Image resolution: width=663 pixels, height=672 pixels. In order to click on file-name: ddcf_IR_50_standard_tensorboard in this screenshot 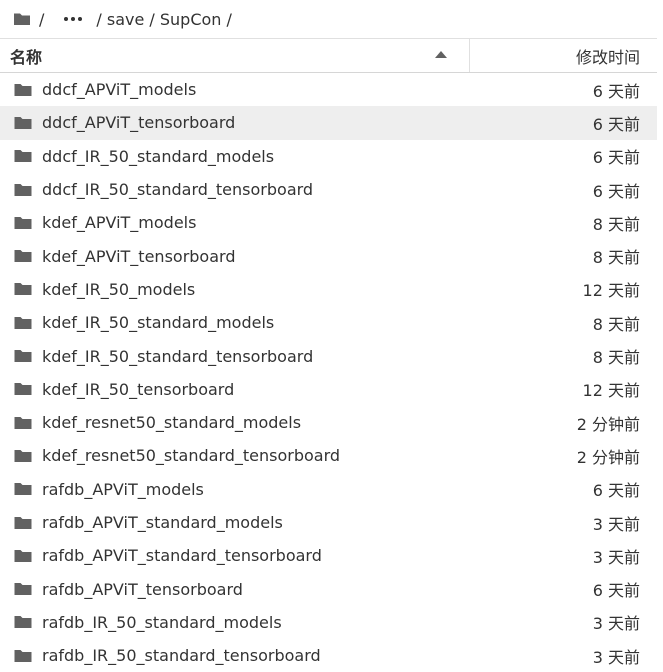, I will do `click(178, 190)`.